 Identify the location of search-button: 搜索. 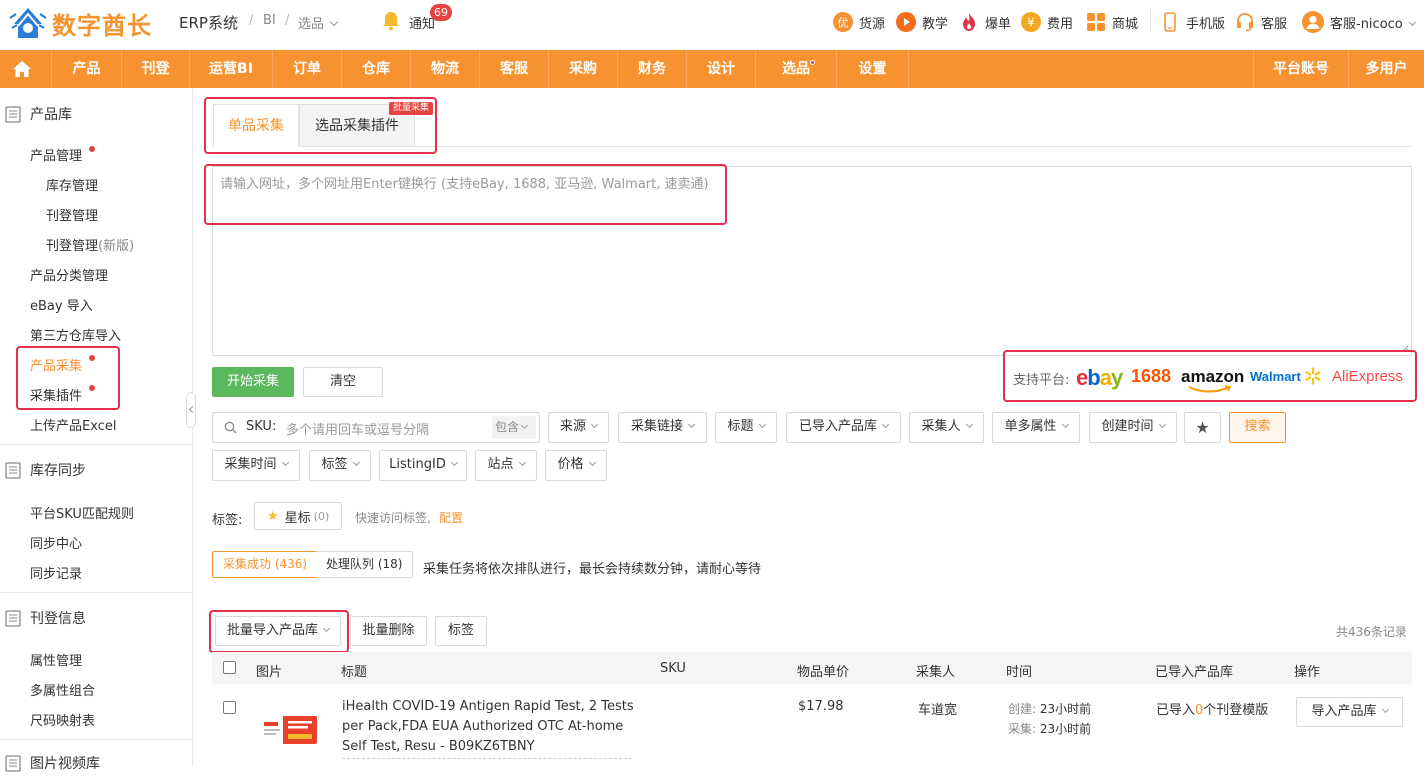
(1257, 427).